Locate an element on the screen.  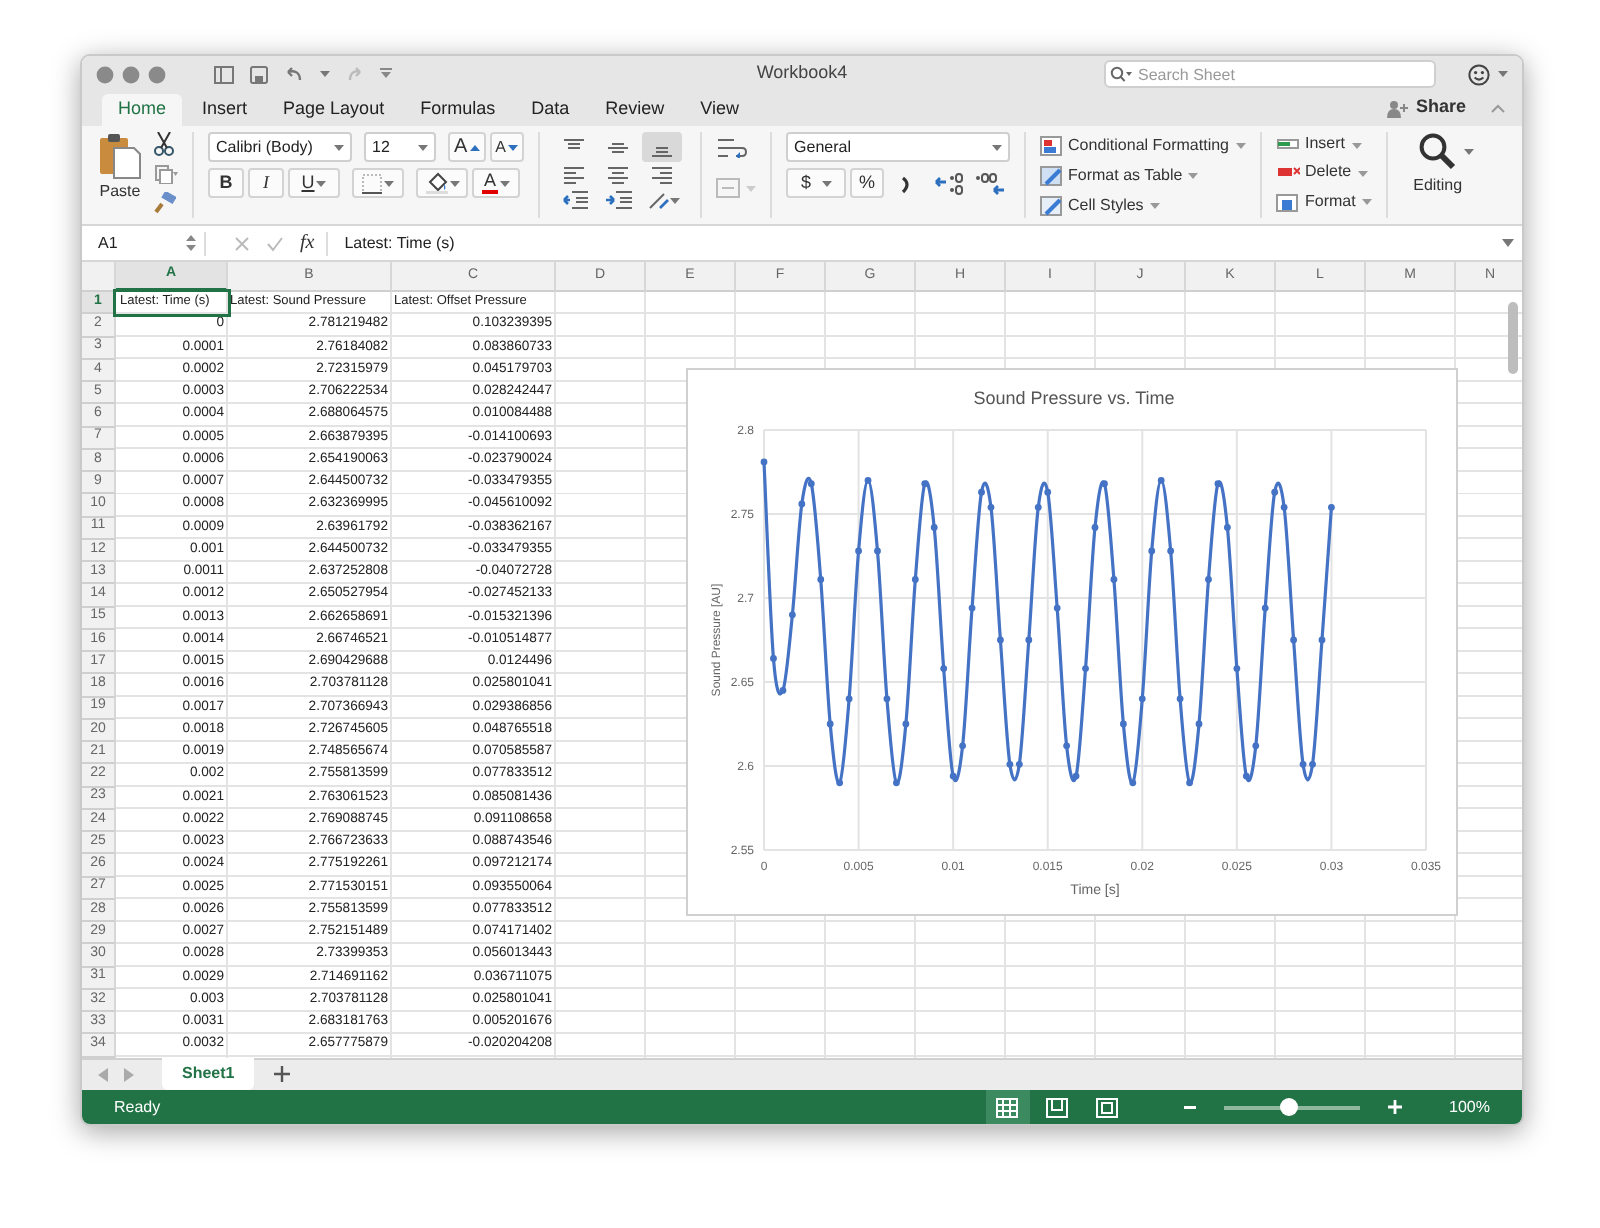
ribbon-tab: Data is located at coordinates (550, 110).